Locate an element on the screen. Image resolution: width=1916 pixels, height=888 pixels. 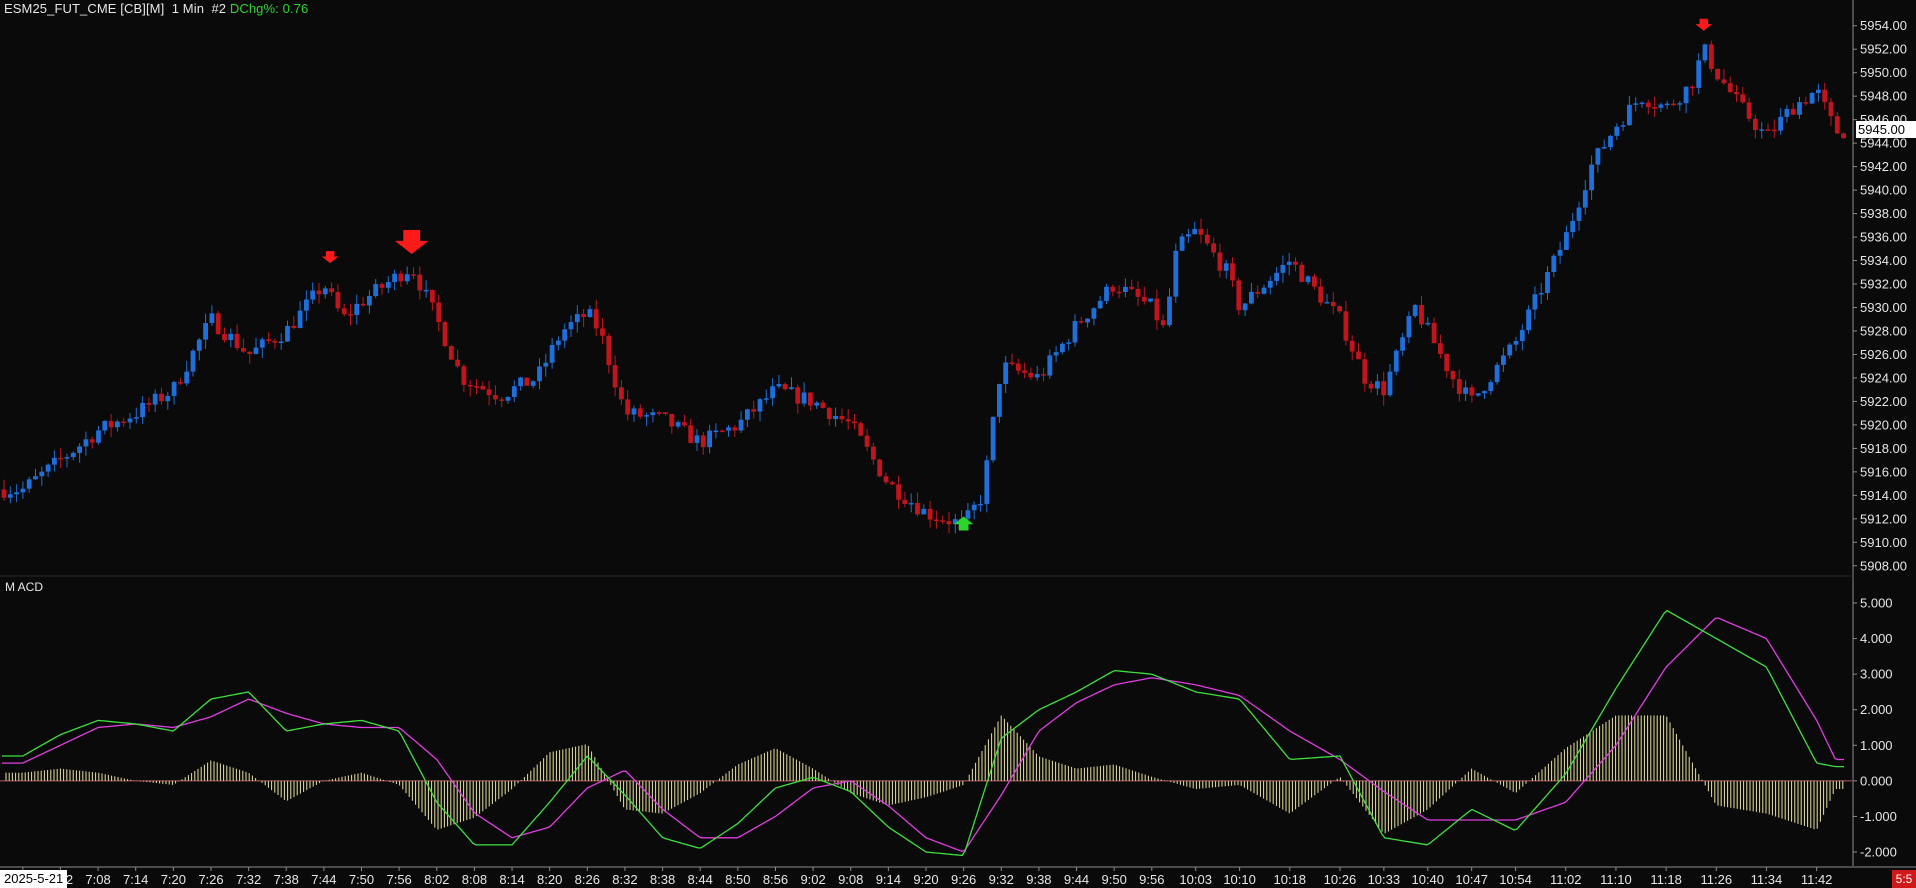
time-tick-label: 7:26 is located at coordinates (210, 879).